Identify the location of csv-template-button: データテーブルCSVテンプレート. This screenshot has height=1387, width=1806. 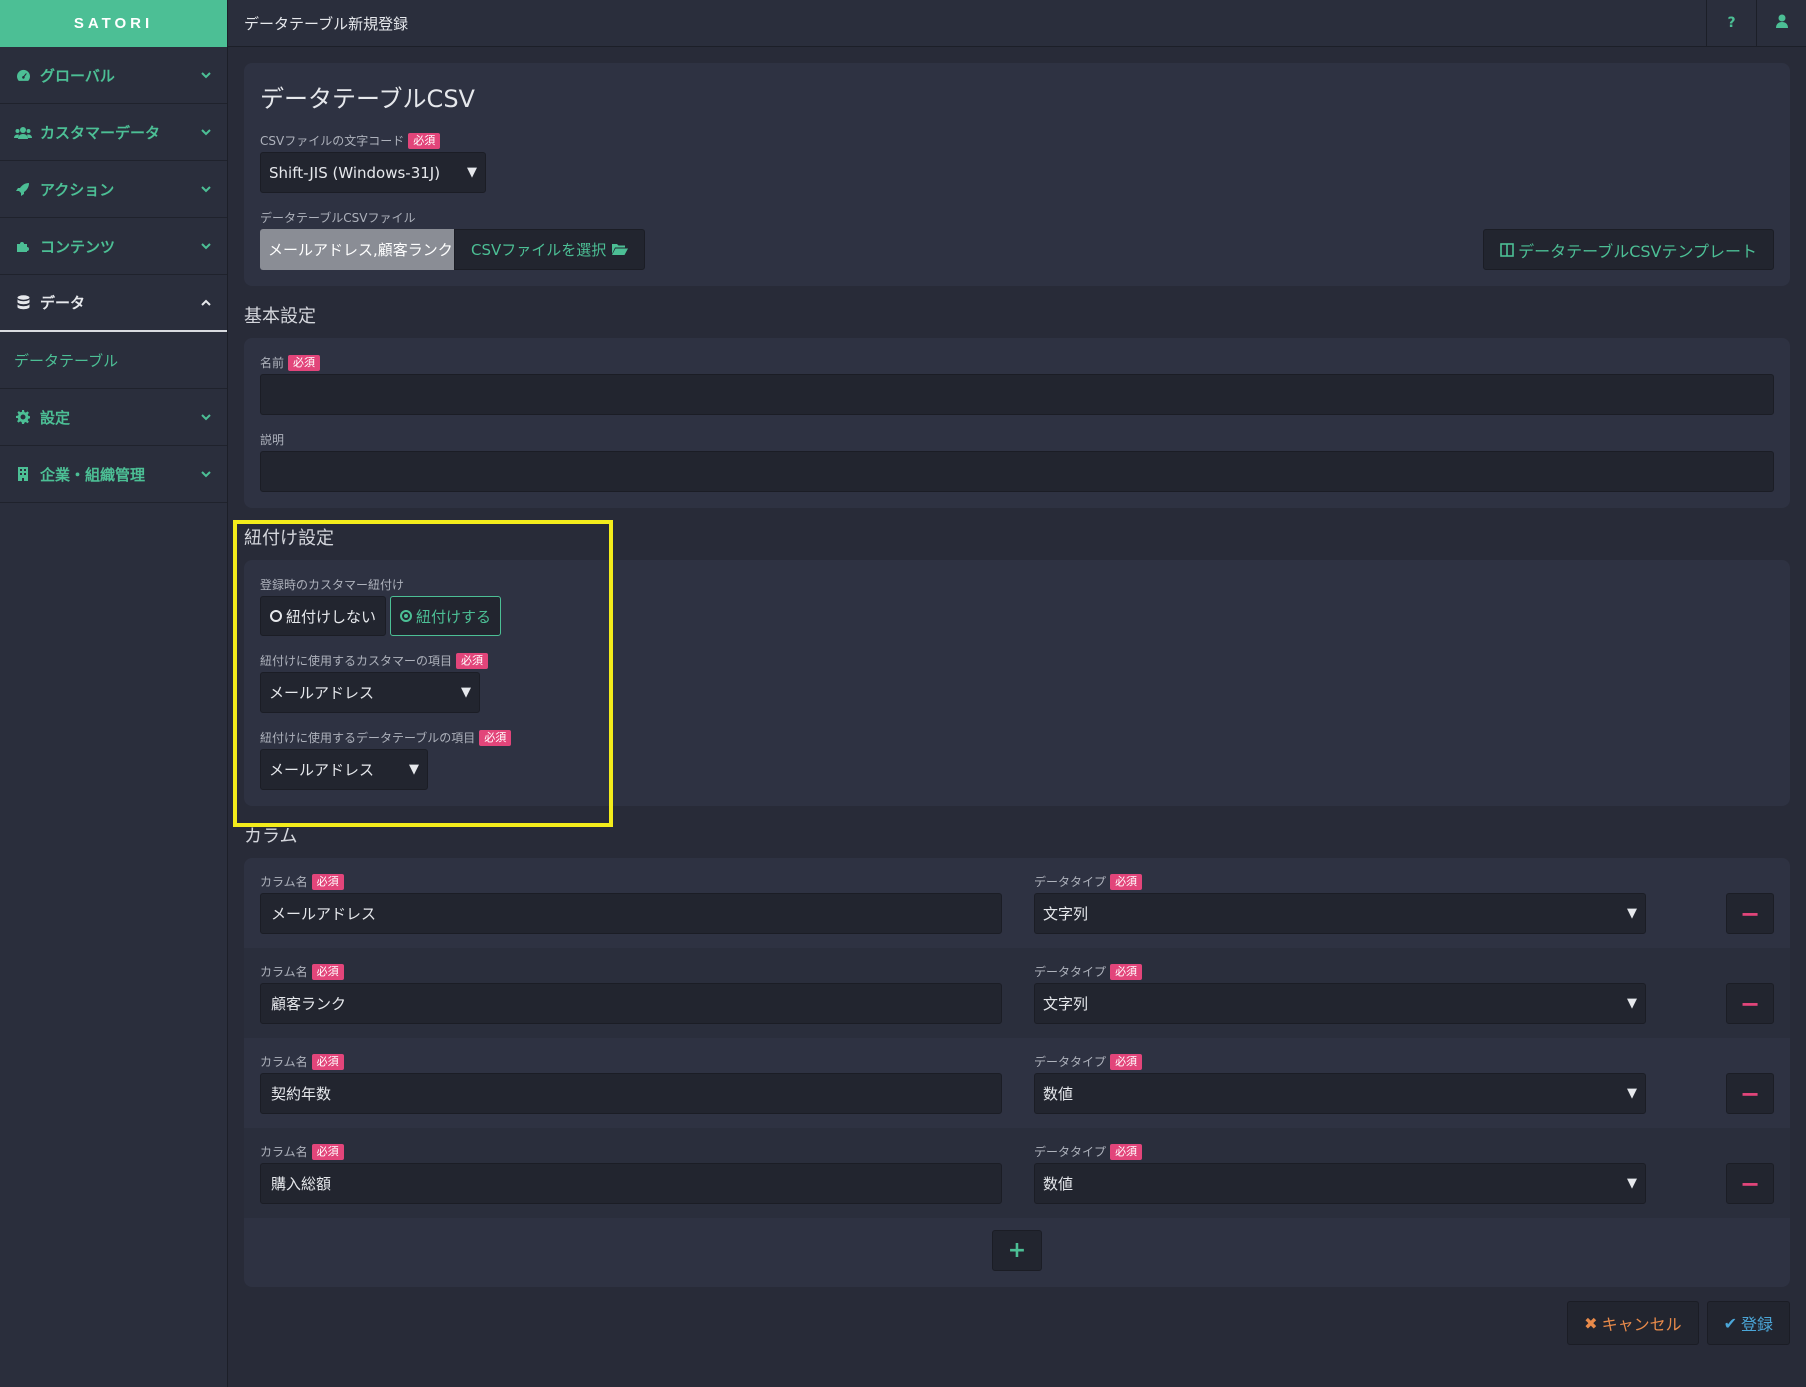
(1628, 249).